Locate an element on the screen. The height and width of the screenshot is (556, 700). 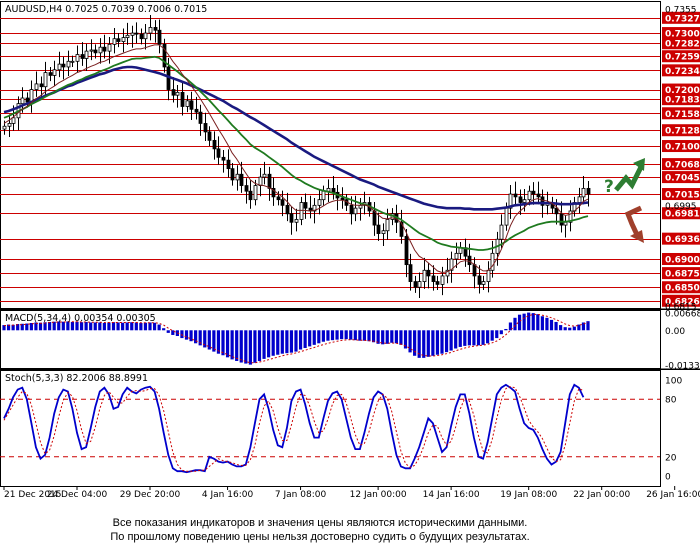
price-level-label: 0.6850 is located at coordinates (682, 289).